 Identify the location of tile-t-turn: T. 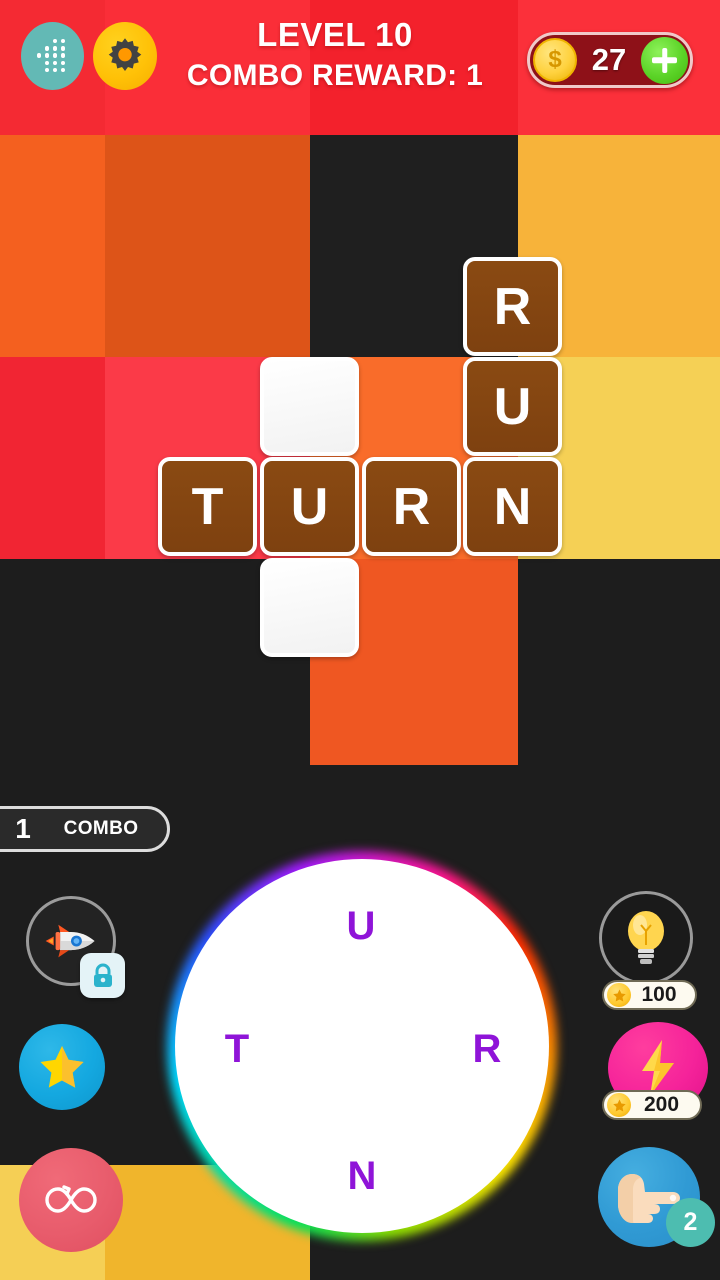
(207, 506).